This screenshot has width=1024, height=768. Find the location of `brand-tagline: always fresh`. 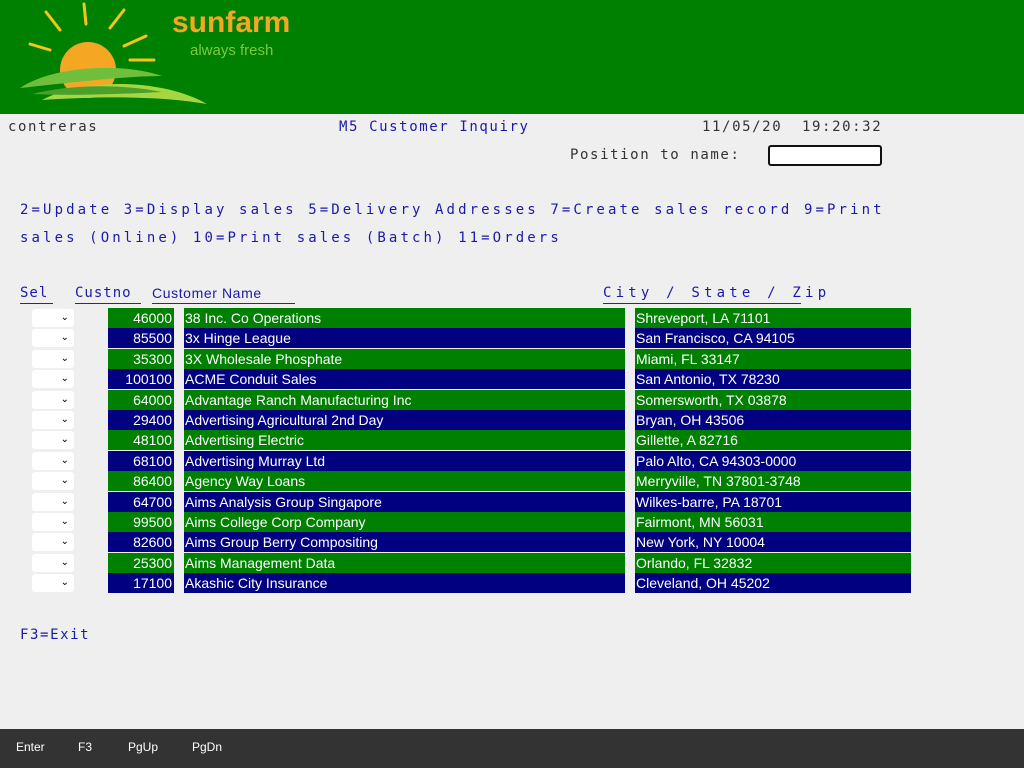

brand-tagline: always fresh is located at coordinates (232, 50).